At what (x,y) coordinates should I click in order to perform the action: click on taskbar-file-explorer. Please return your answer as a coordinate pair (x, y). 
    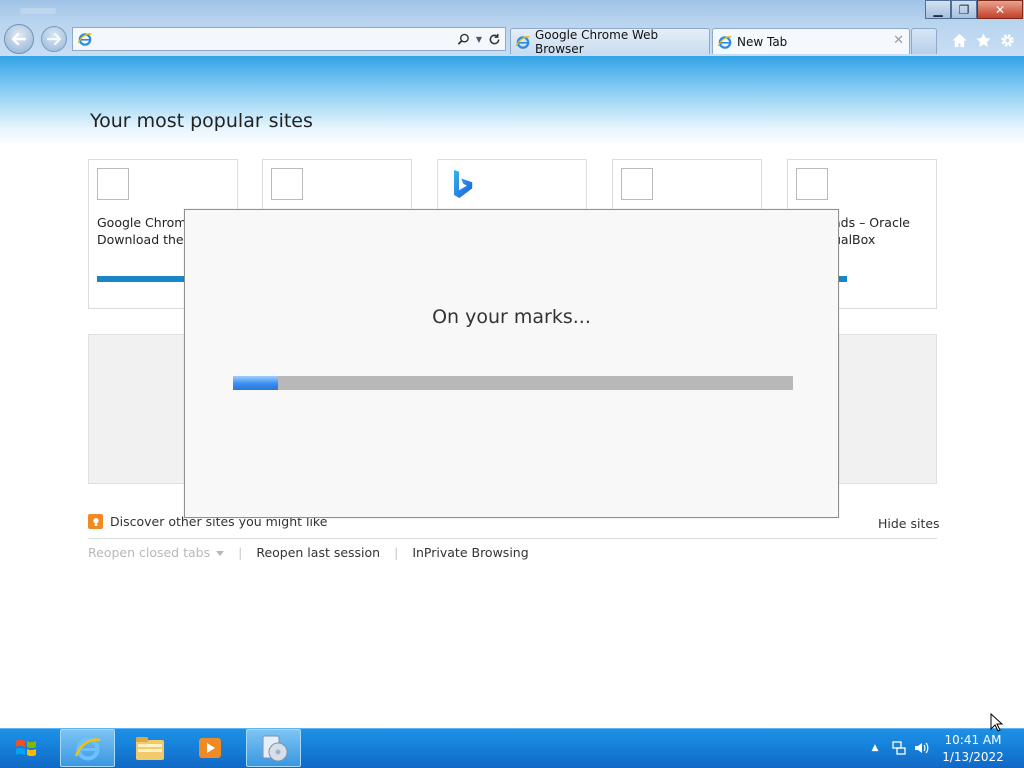
    Looking at the image, I should click on (149, 748).